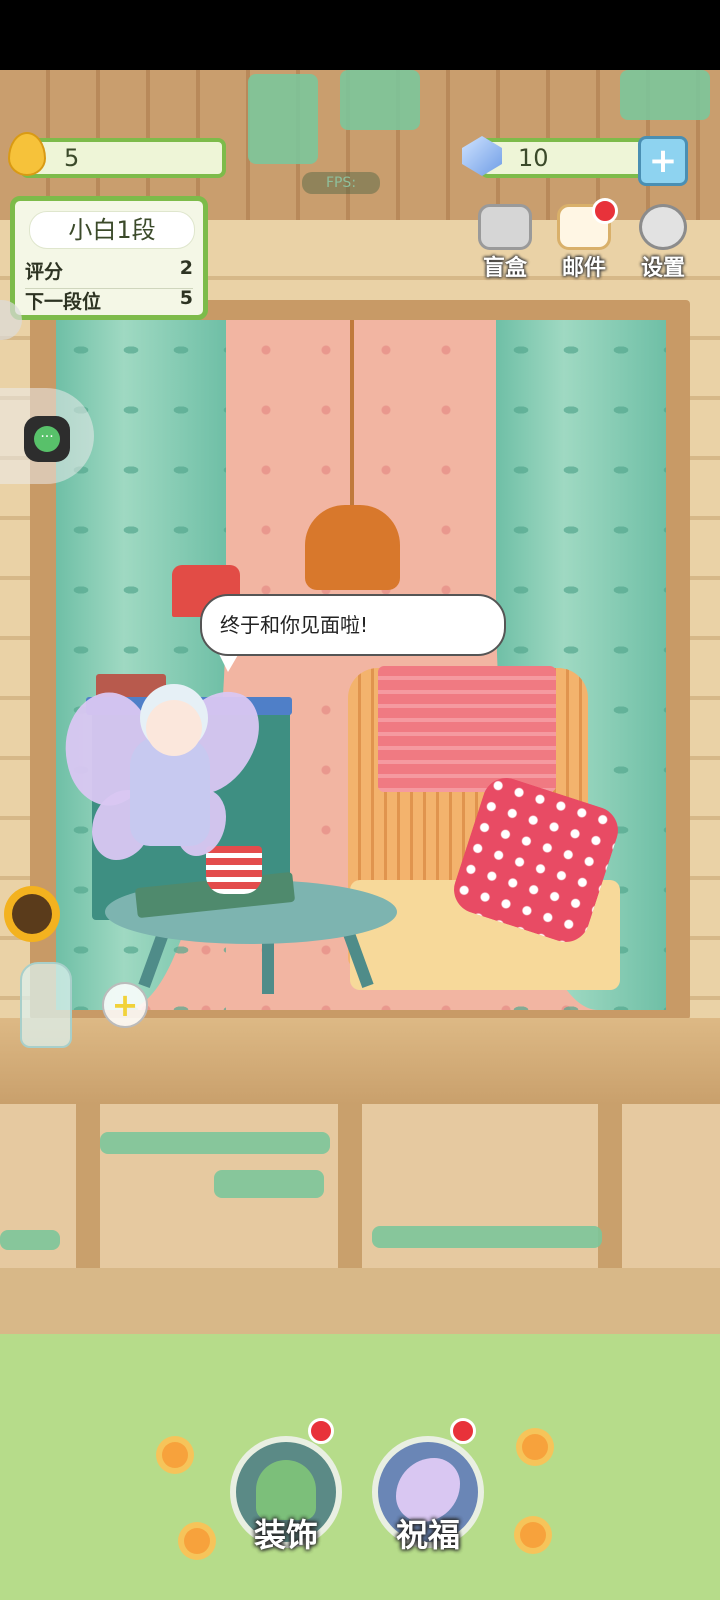 The height and width of the screenshot is (1600, 720). I want to click on rank-card: 小白1段 评分 2 下一段位 5, so click(109, 258).